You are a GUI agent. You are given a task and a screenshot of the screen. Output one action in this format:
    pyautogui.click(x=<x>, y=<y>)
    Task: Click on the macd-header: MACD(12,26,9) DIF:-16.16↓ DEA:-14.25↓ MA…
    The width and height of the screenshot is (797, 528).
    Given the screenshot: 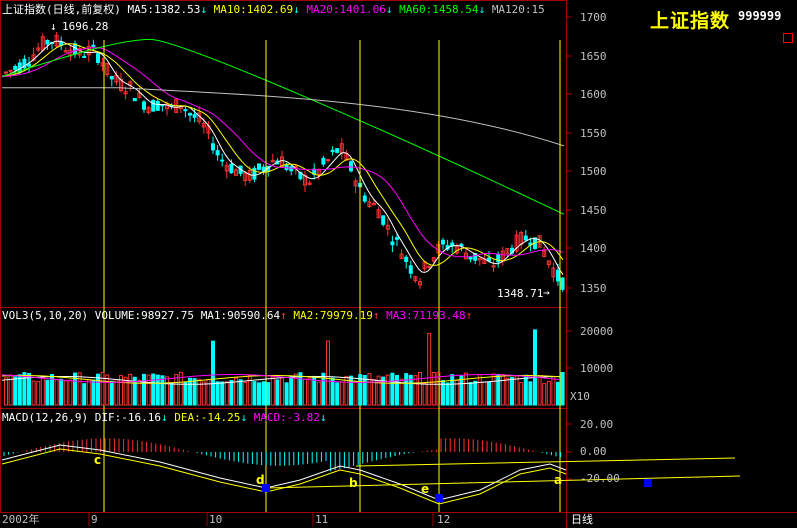 What is the action you would take?
    pyautogui.click(x=164, y=417)
    